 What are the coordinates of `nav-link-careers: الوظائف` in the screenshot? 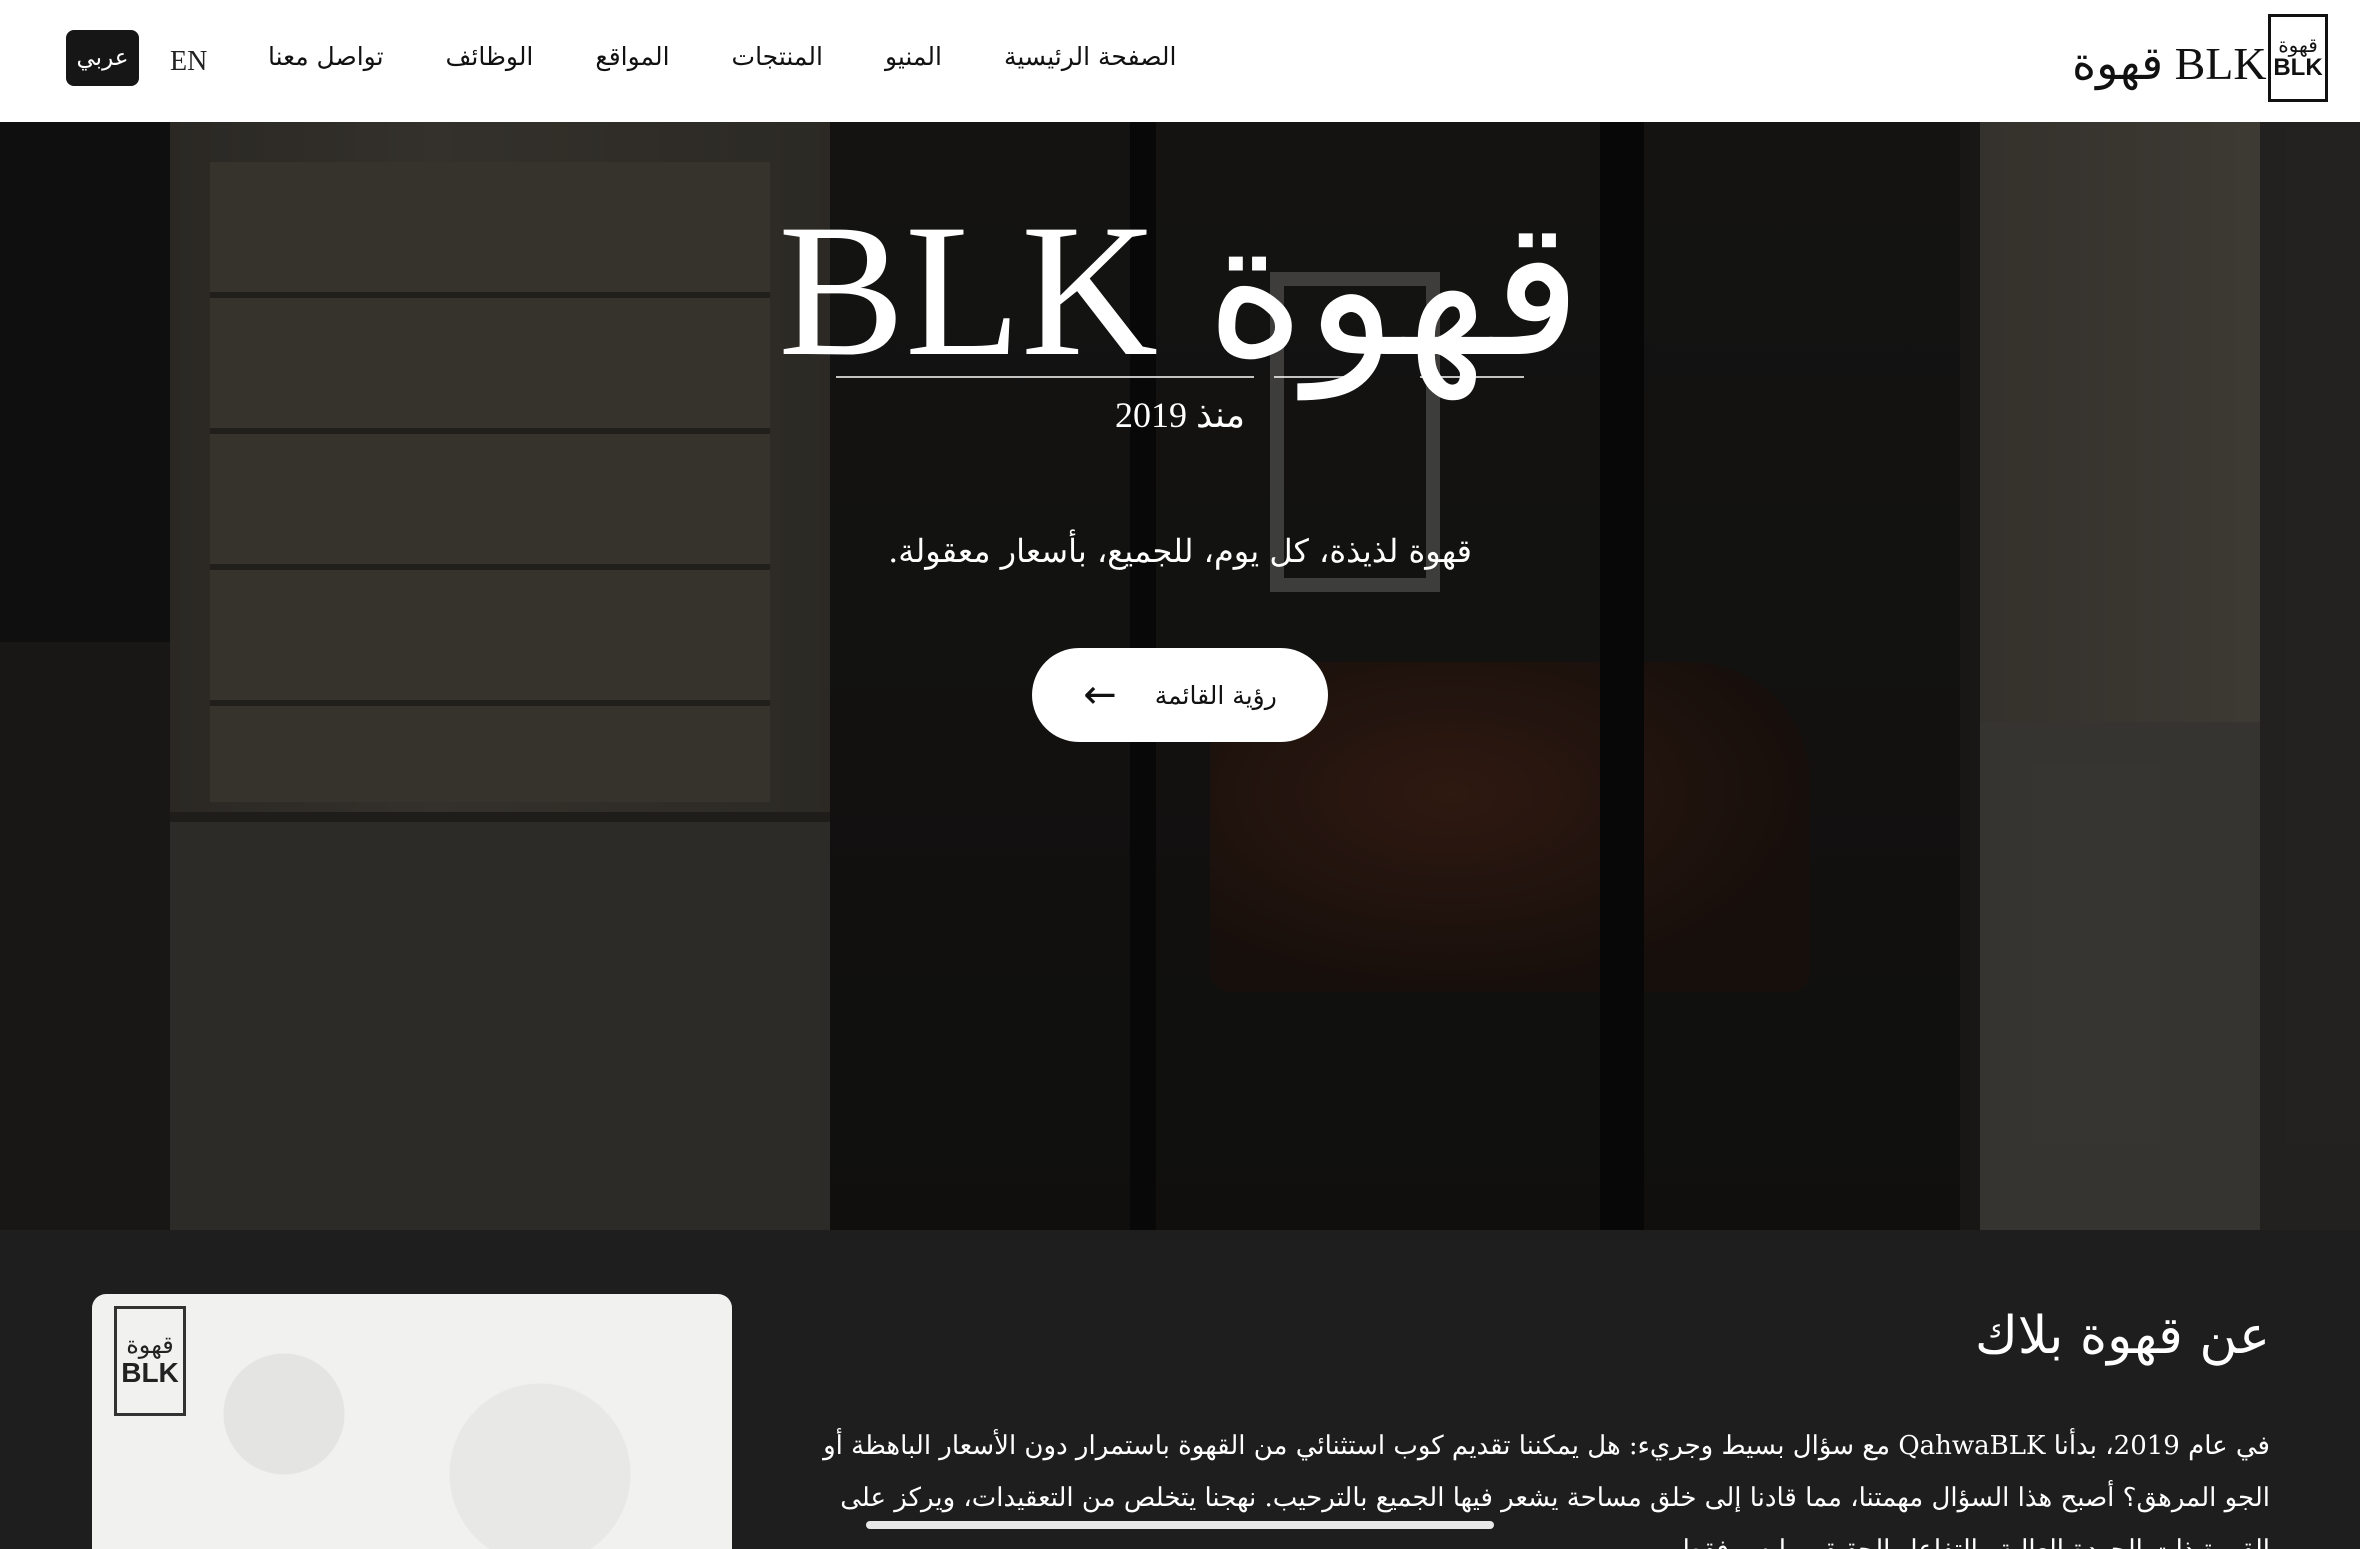 It's located at (490, 56).